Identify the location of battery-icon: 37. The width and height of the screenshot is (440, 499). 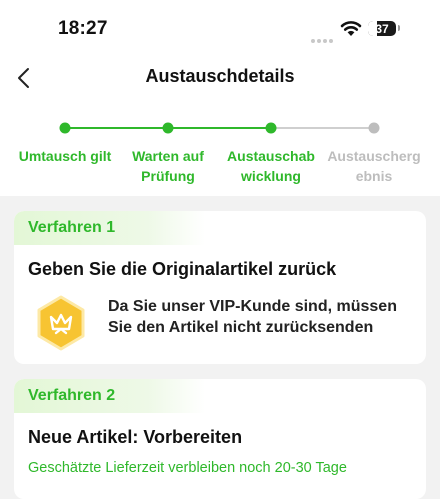
(382, 28).